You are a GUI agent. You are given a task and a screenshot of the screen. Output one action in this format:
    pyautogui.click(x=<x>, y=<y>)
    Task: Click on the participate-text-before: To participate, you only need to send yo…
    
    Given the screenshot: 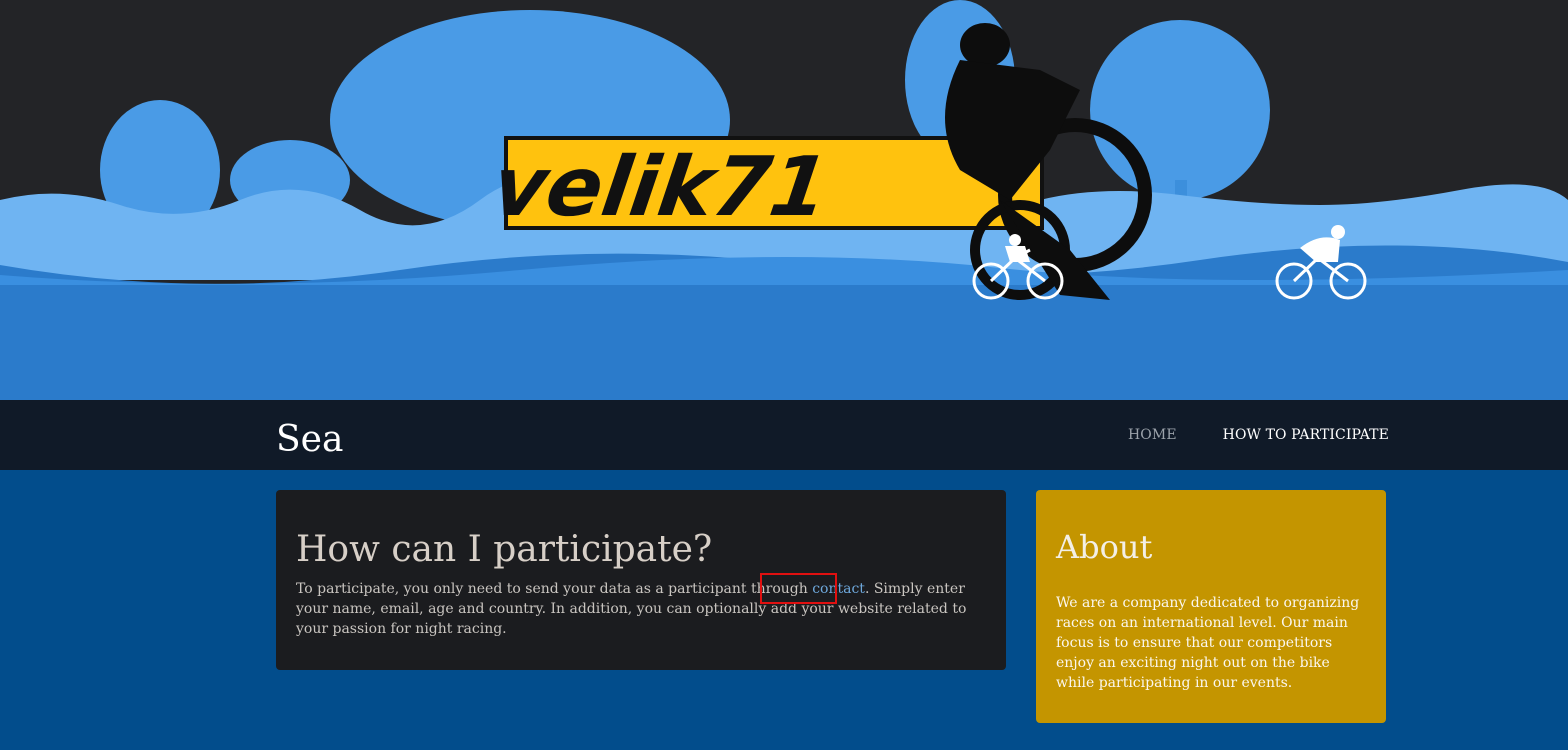 What is the action you would take?
    pyautogui.click(x=554, y=589)
    